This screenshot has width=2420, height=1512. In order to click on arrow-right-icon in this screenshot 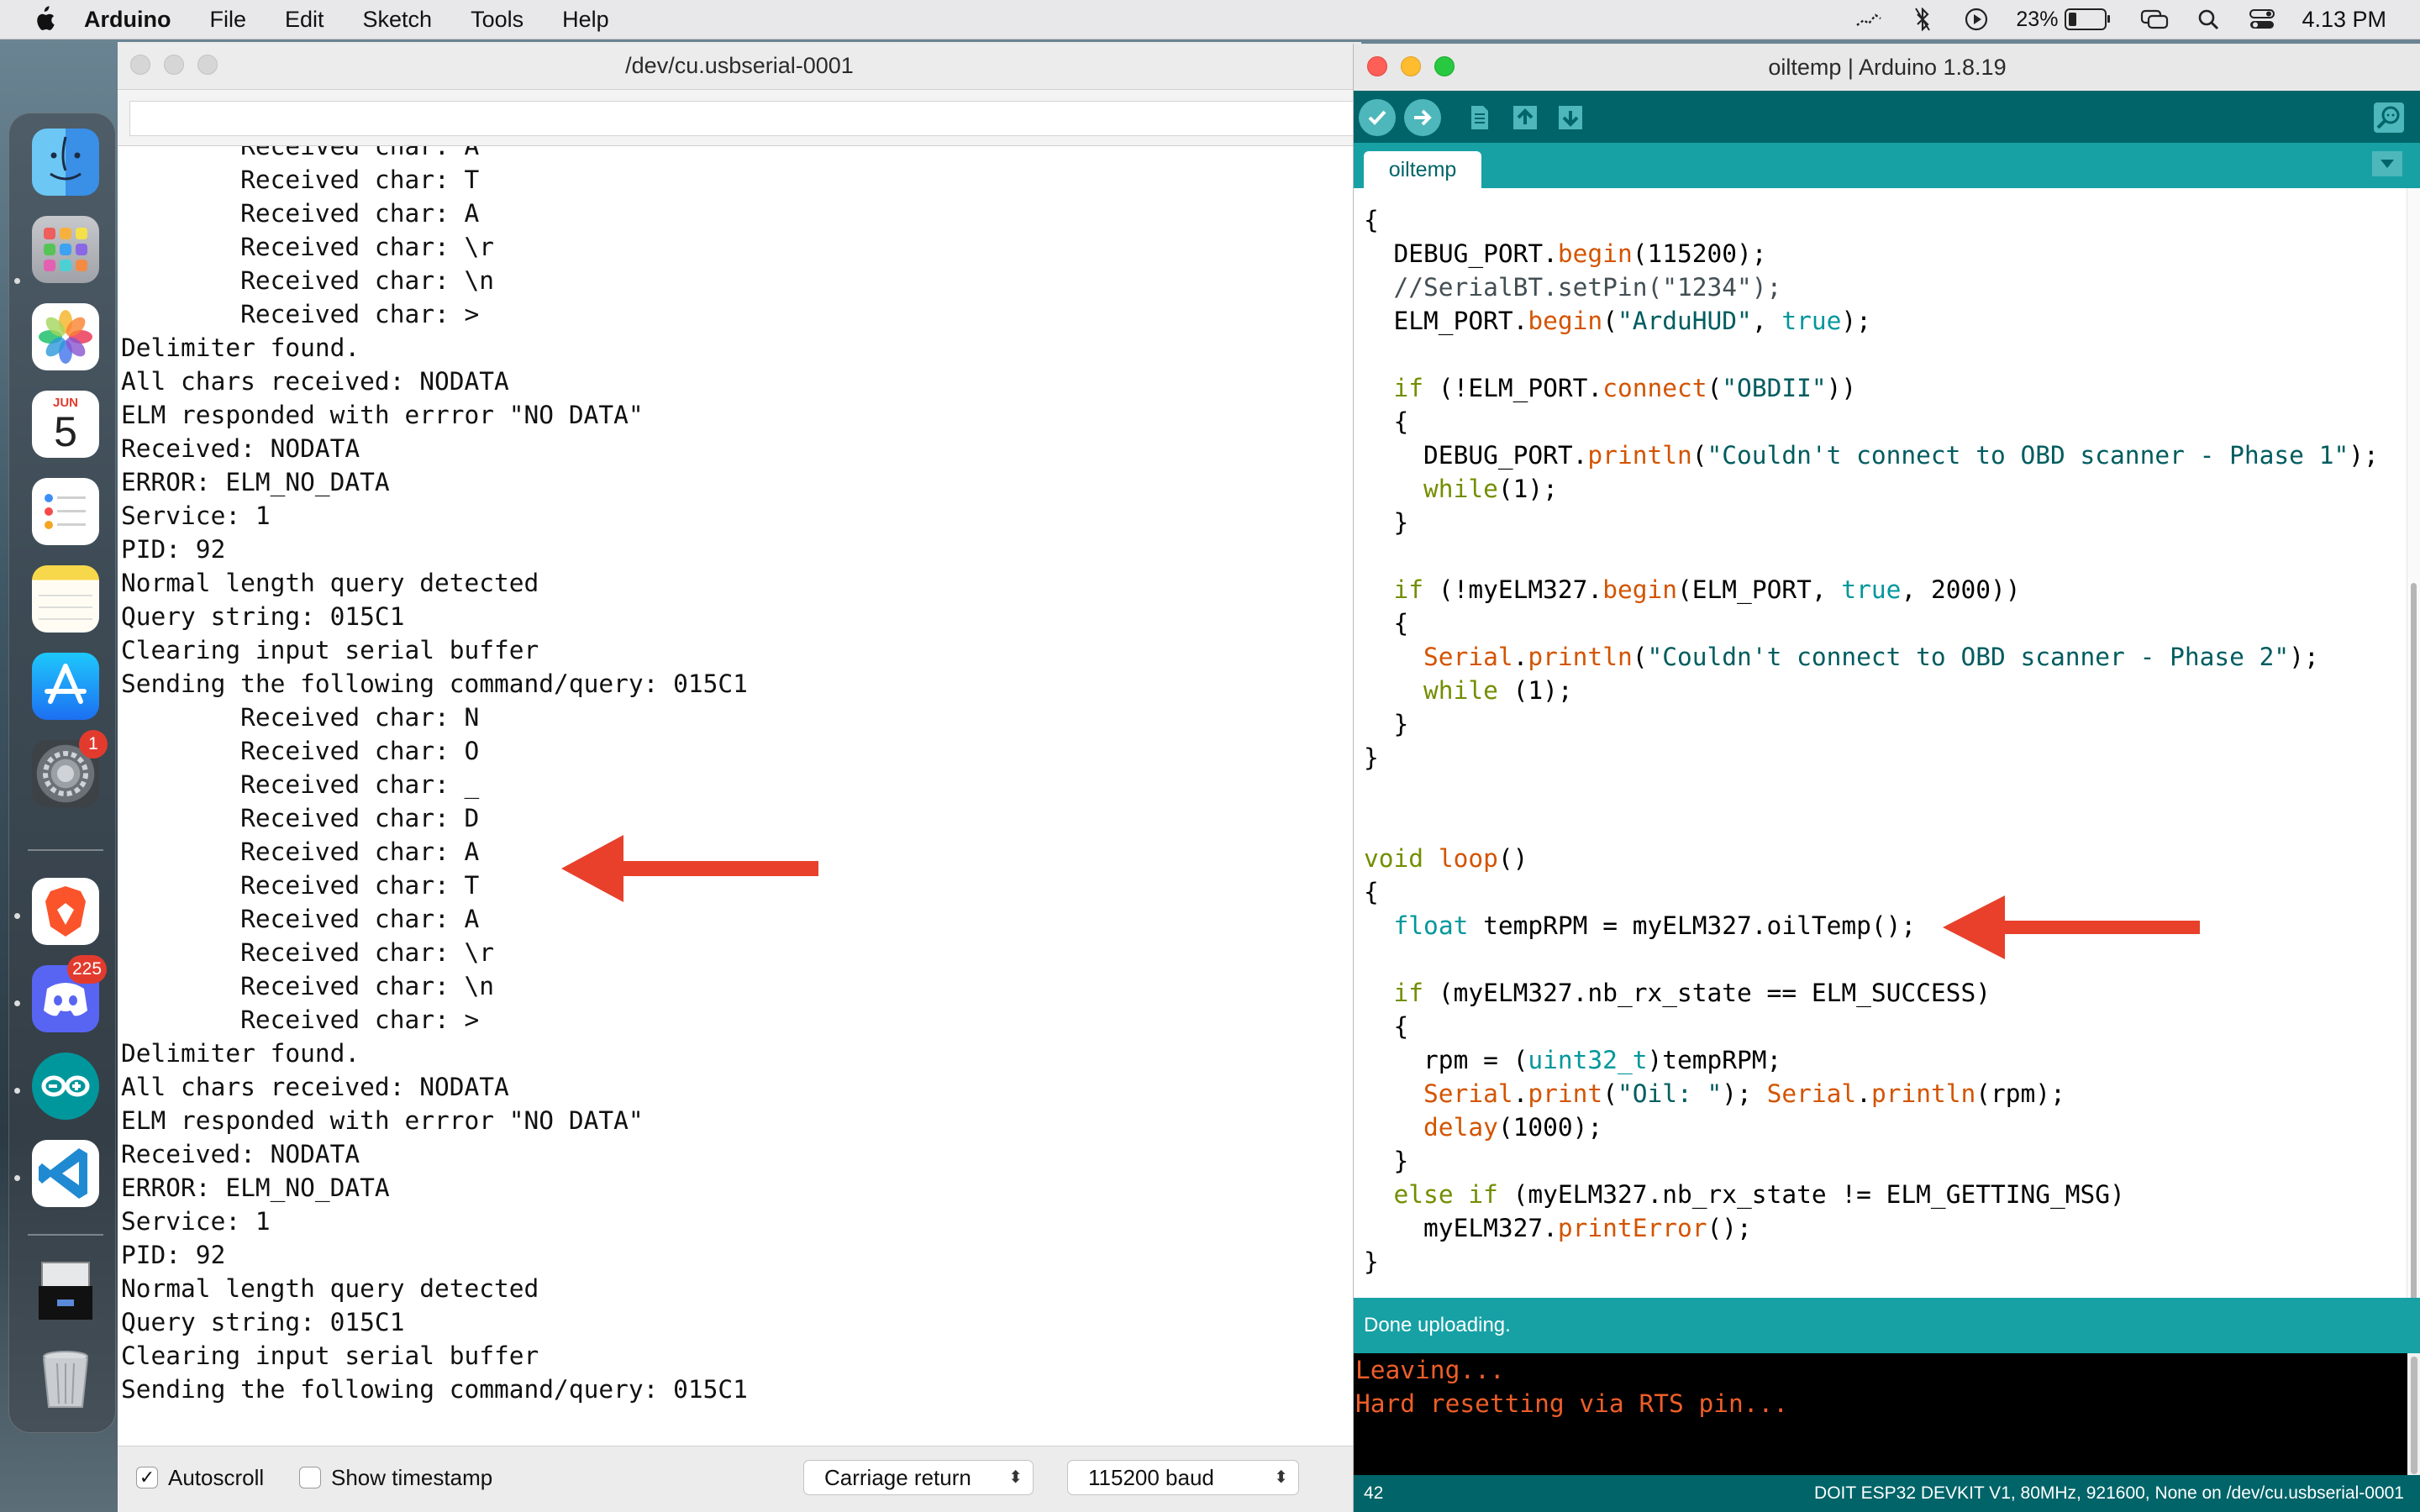, I will do `click(1423, 117)`.